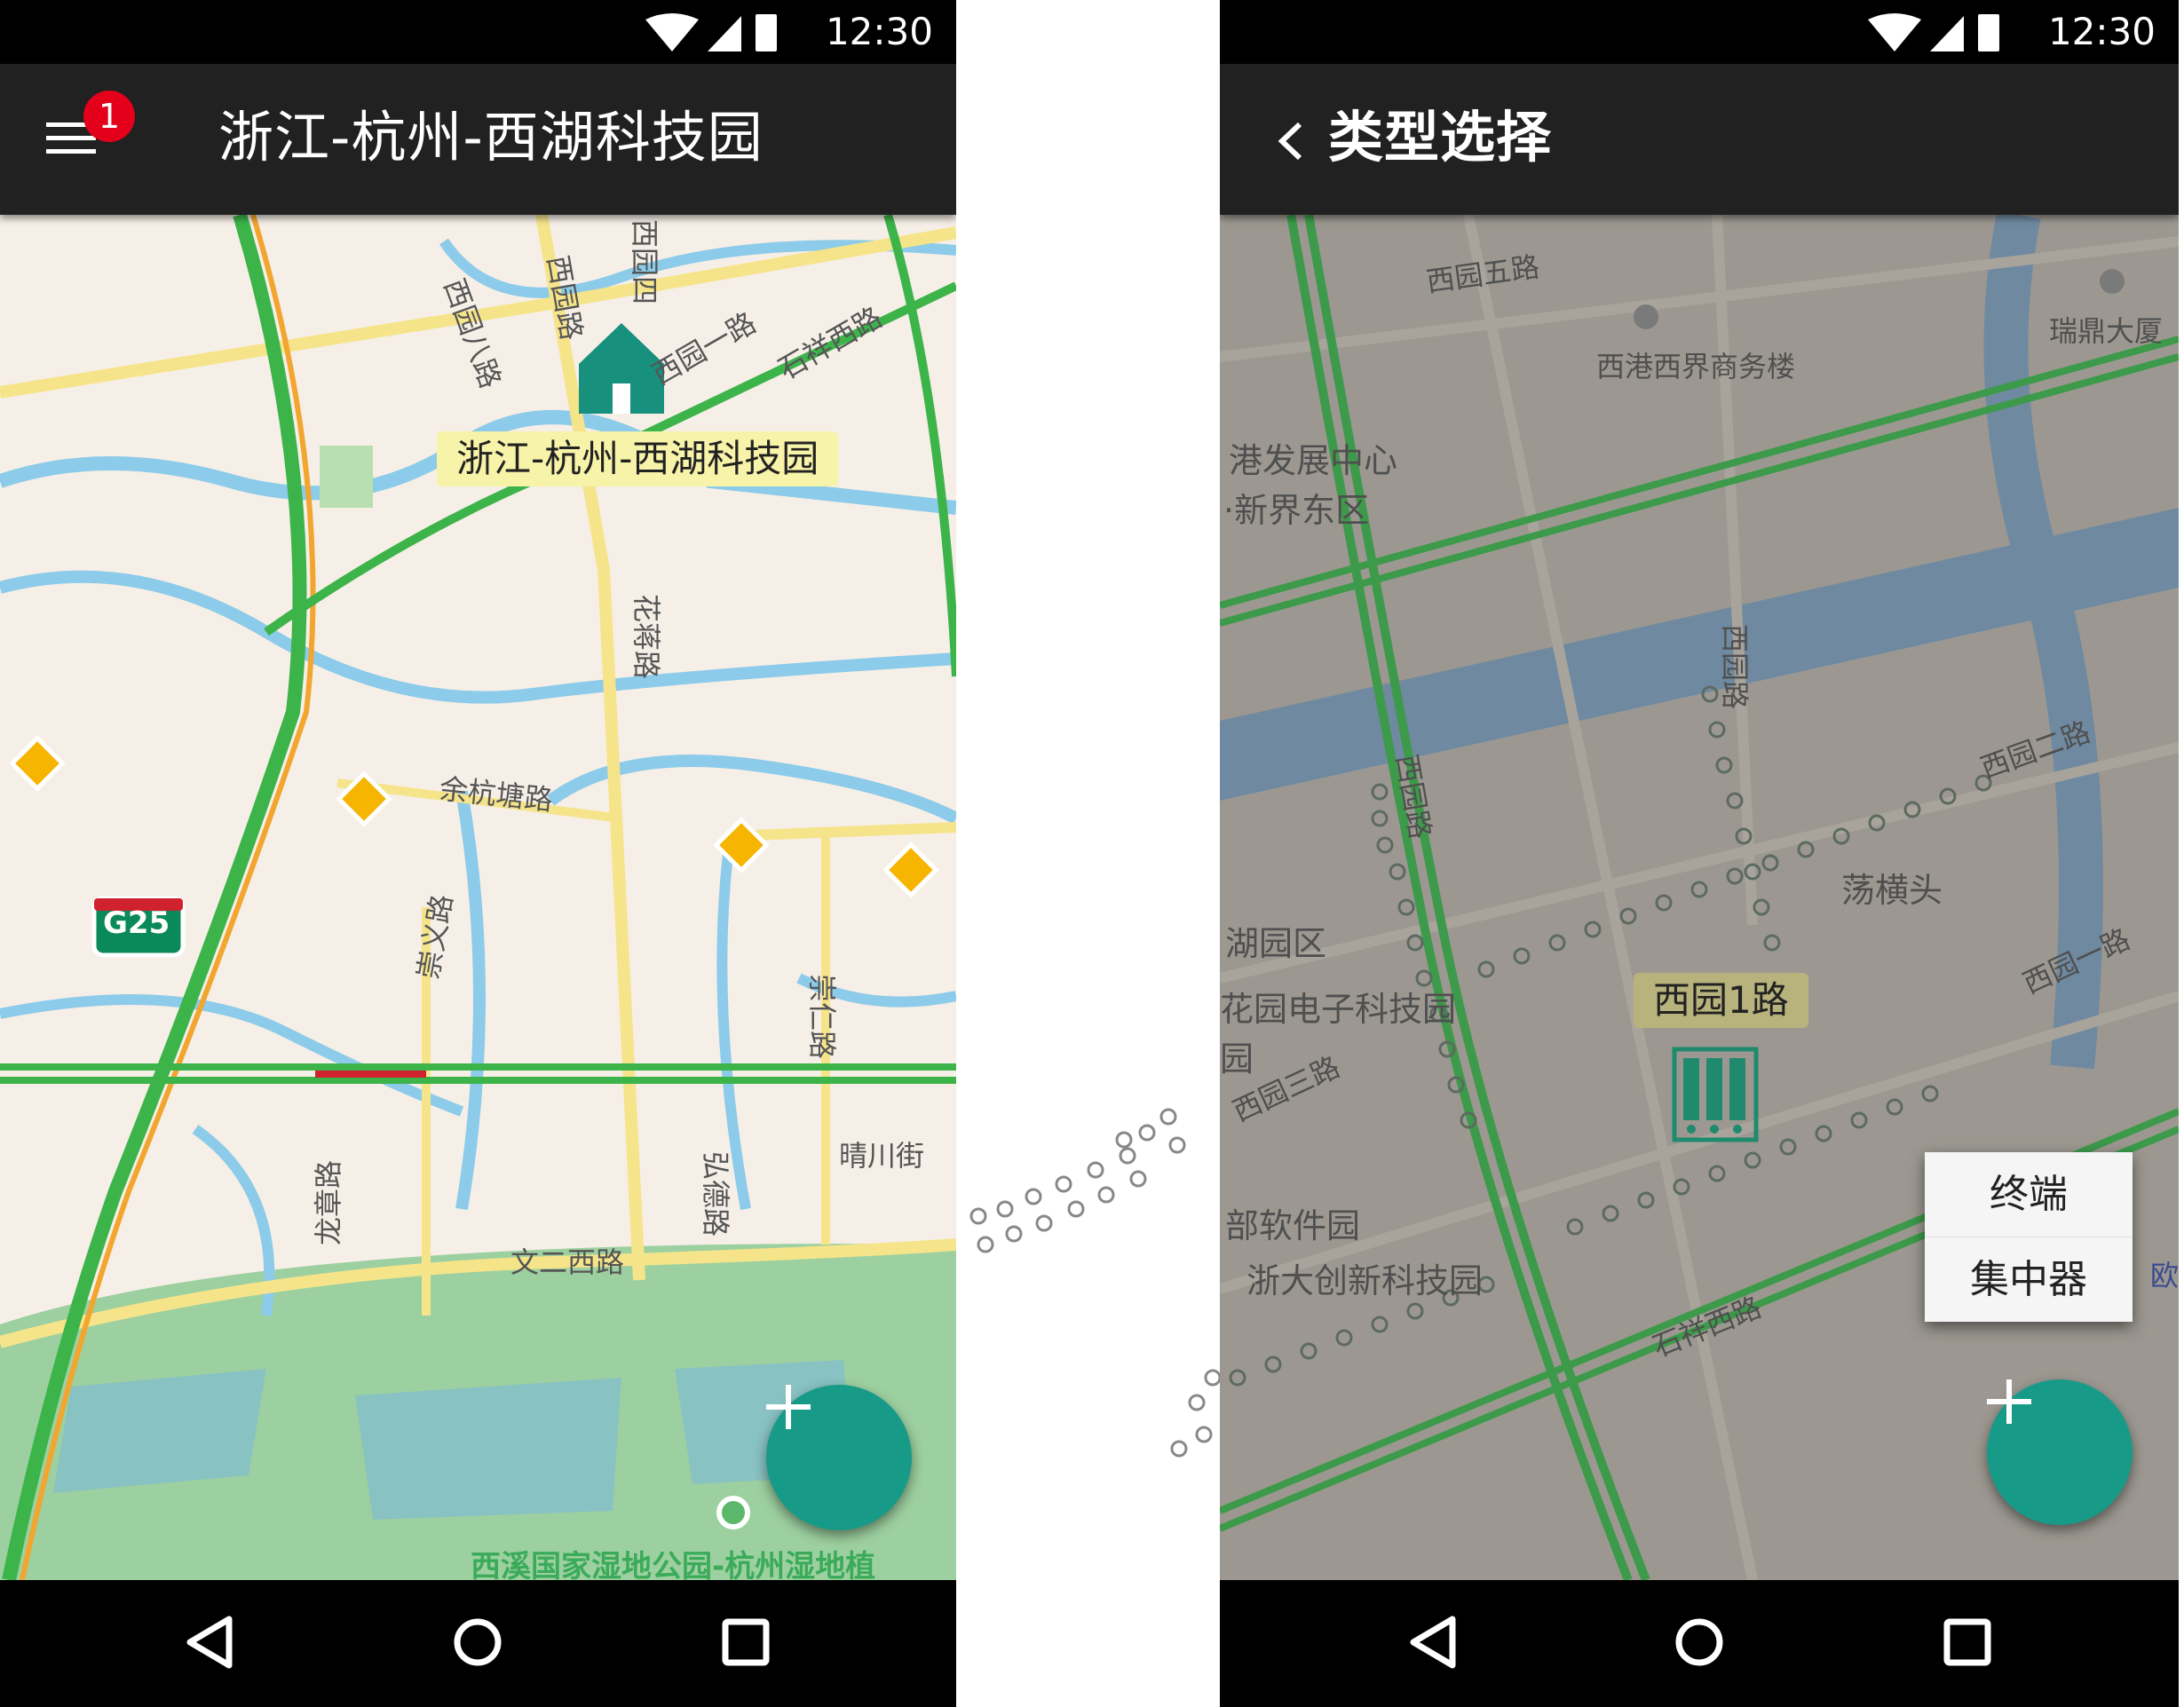 Image resolution: width=2184 pixels, height=1707 pixels. I want to click on poi-label: 湖园区, so click(1276, 943).